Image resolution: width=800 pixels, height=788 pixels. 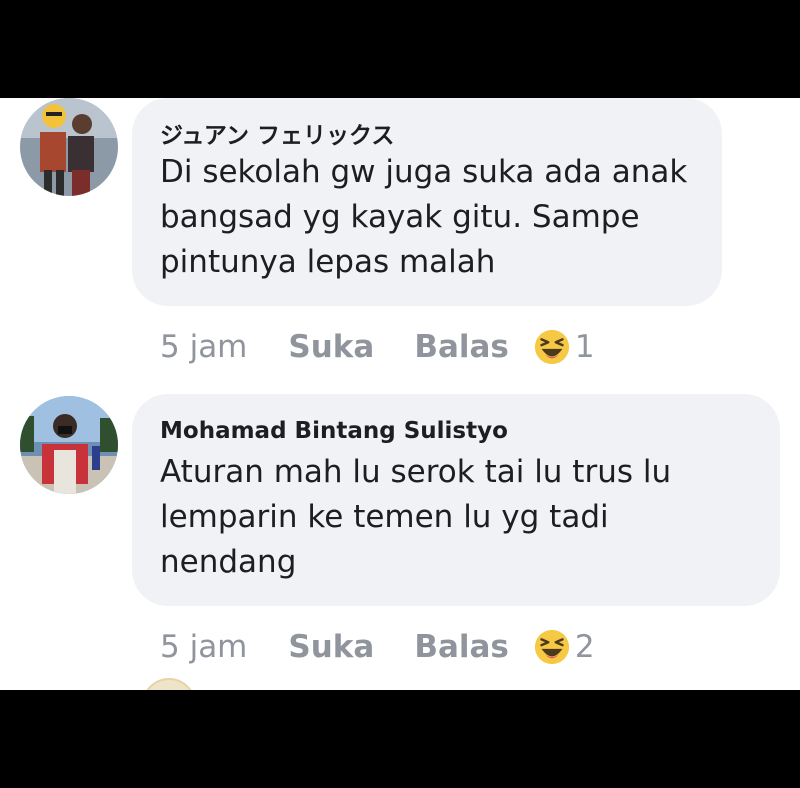 I want to click on reply-avatar-partial, so click(x=169, y=684).